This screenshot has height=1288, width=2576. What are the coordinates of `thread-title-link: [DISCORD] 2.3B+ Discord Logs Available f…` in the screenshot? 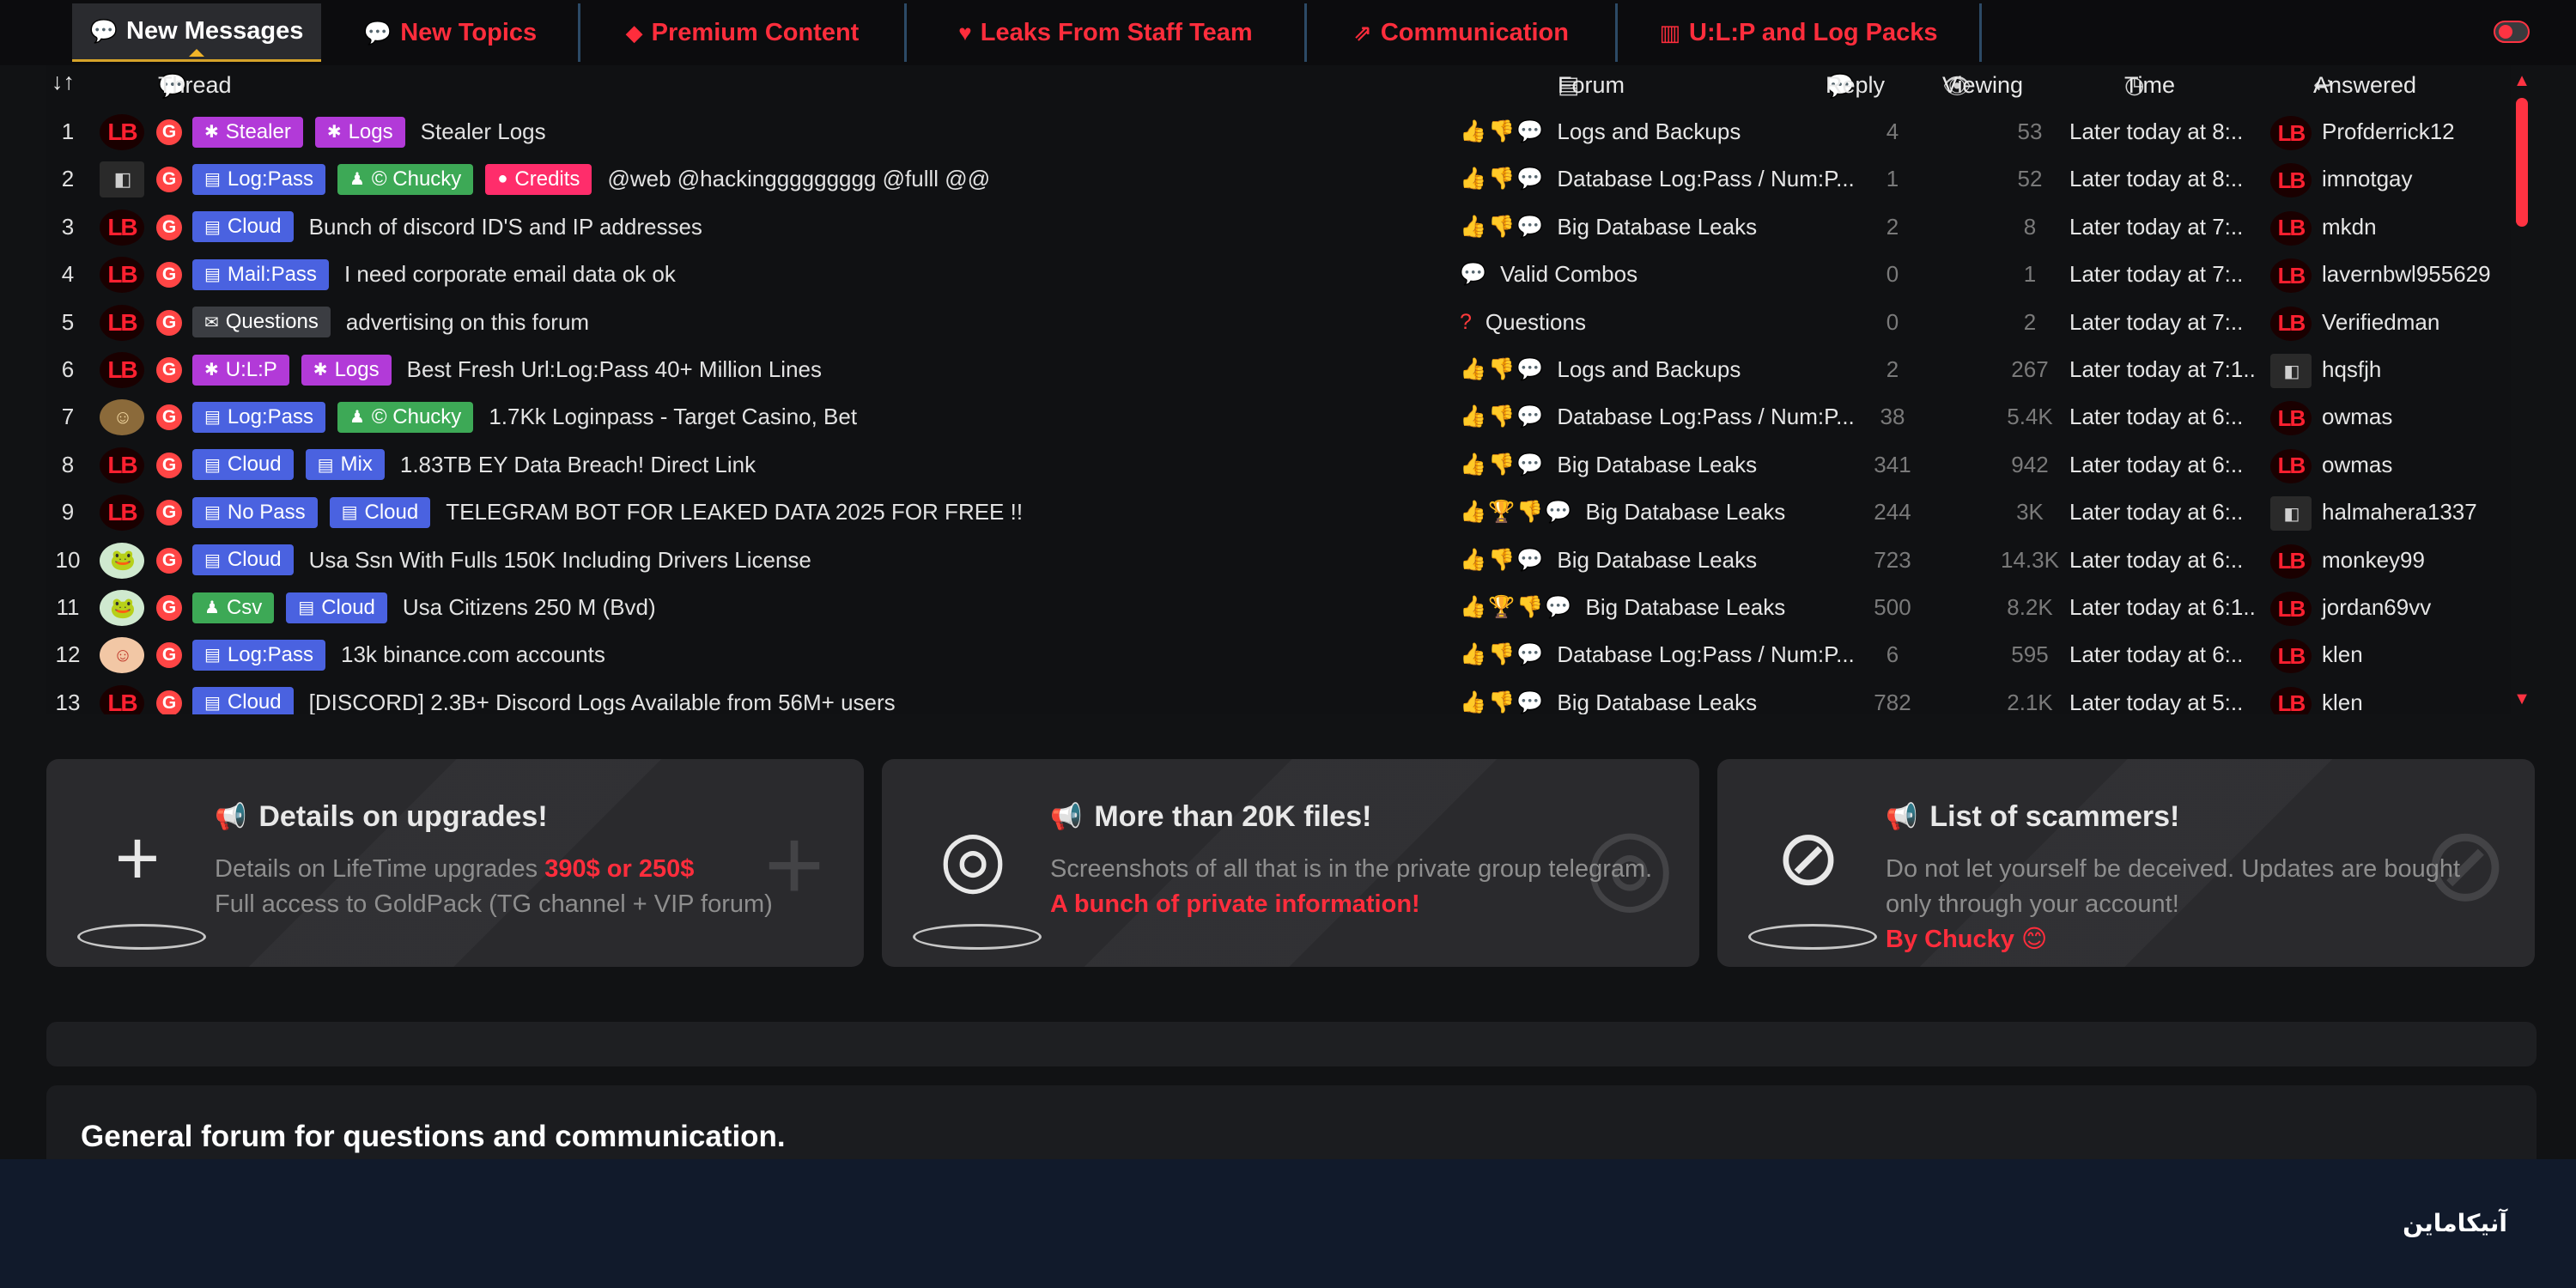 It's located at (602, 702).